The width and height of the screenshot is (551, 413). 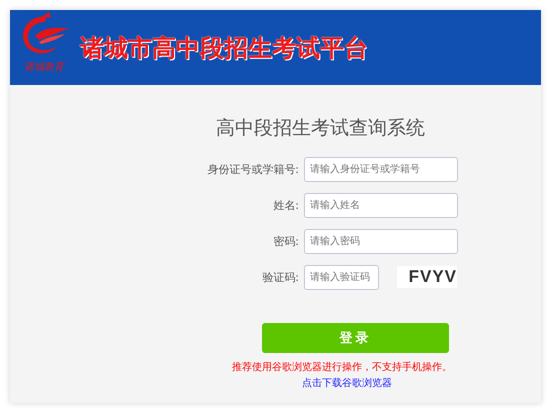 What do you see at coordinates (224, 48) in the screenshot?
I see `site-title: 诸城市高中段招生考试平台` at bounding box center [224, 48].